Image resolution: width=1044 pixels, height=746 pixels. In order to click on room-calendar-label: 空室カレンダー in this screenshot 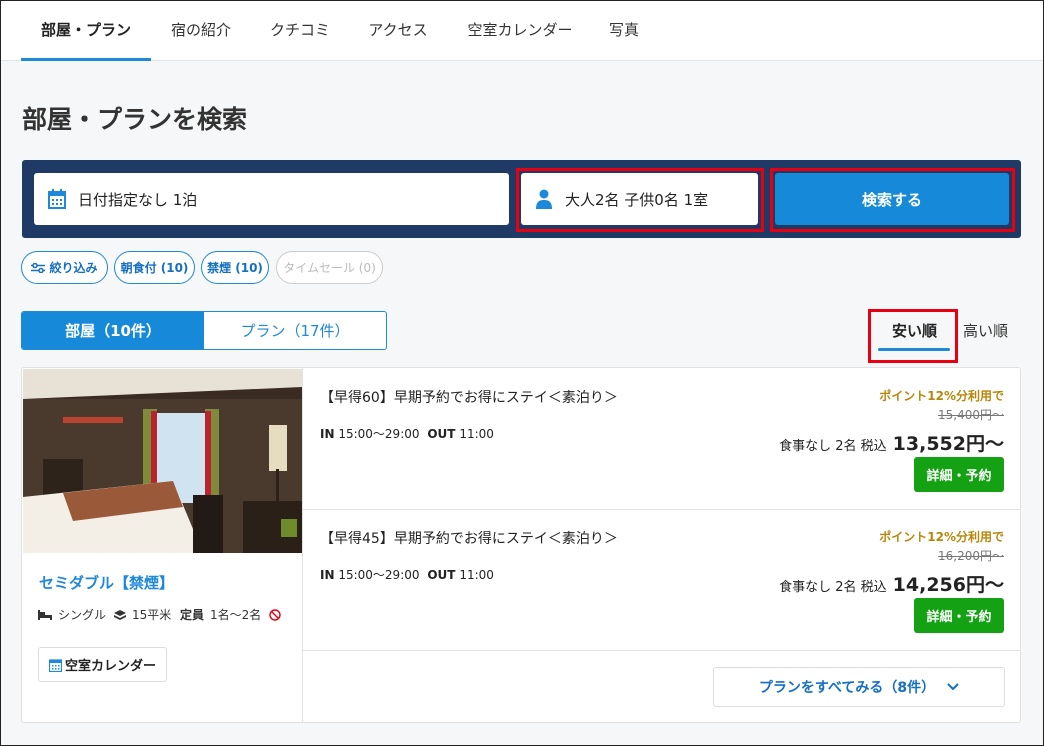, I will do `click(110, 666)`.